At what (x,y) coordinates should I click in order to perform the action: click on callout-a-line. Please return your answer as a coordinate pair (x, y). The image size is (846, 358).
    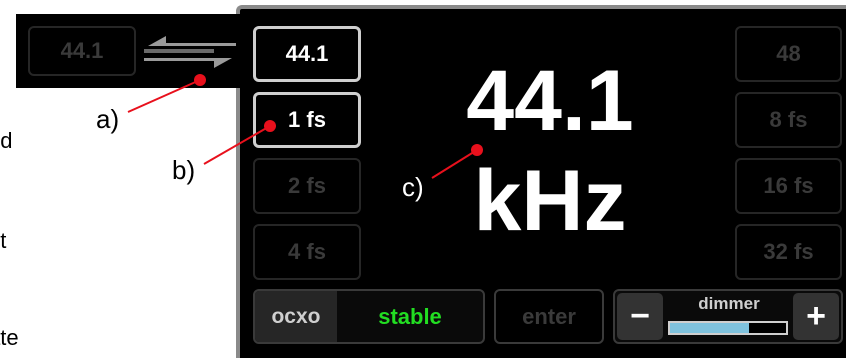
    Looking at the image, I should click on (164, 96).